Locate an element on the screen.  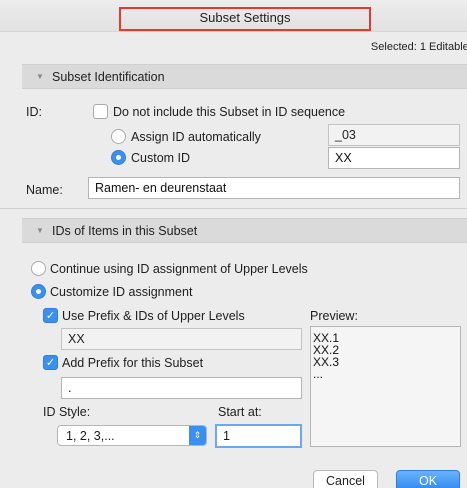
cancel-button: Cancel is located at coordinates (345, 479).